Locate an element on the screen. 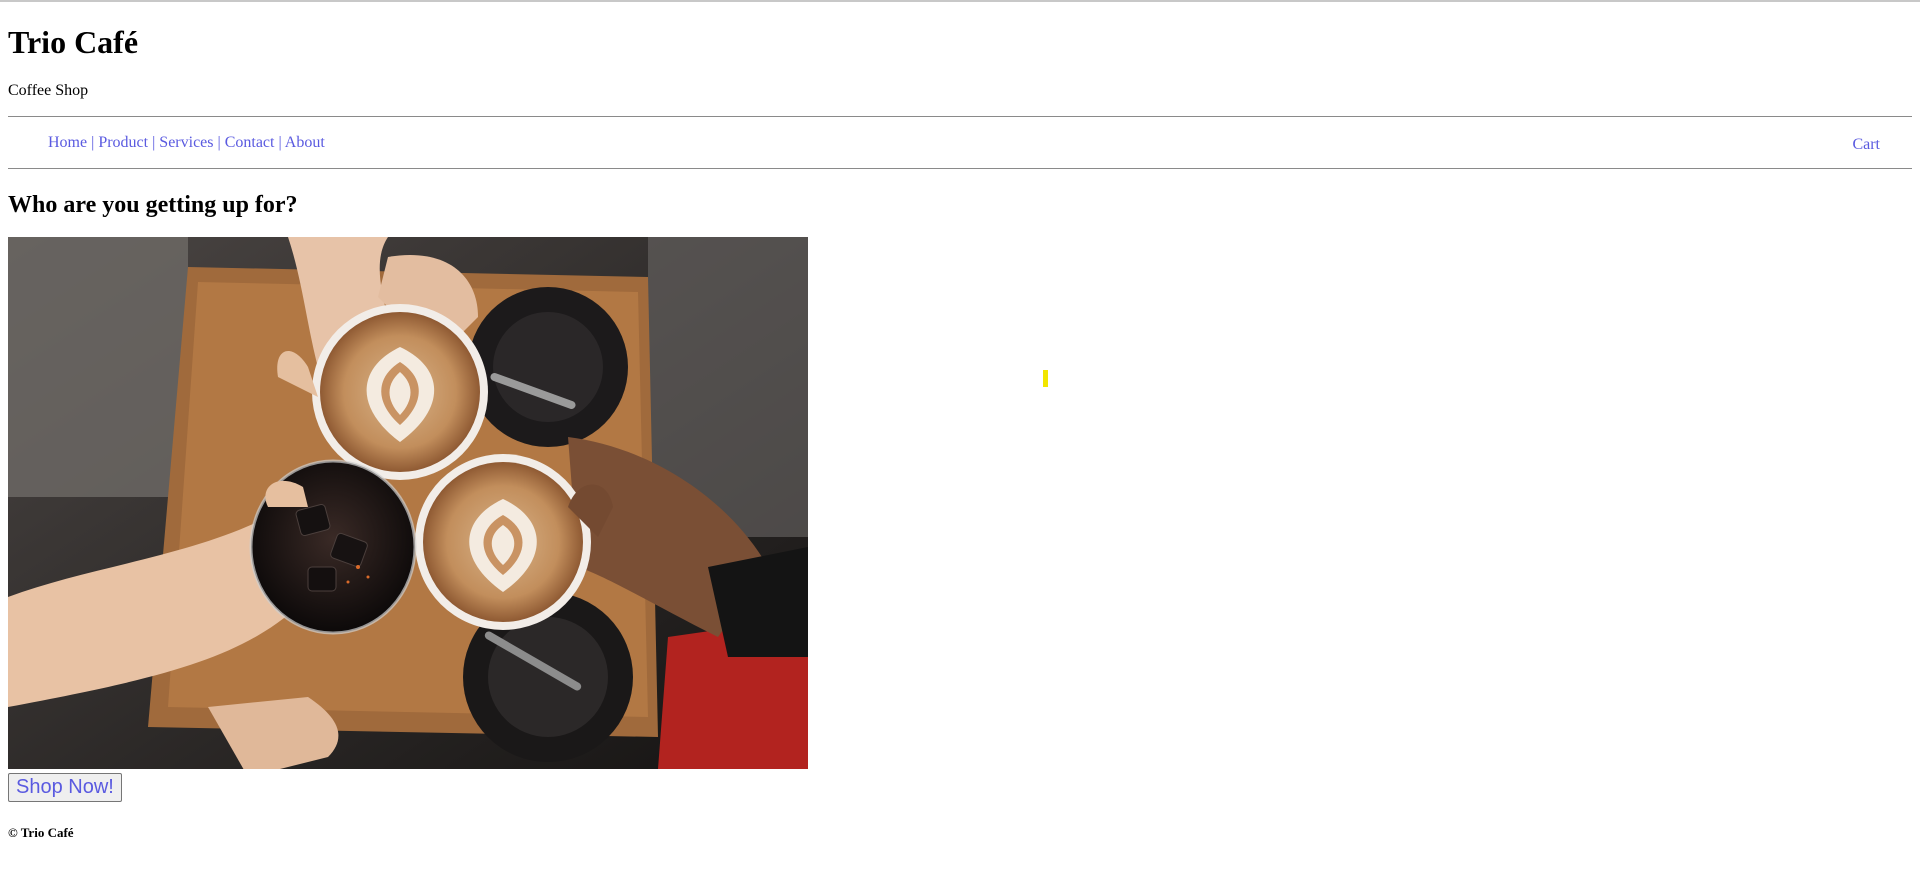 The height and width of the screenshot is (892, 1920). site-tagline: Coffee Shop is located at coordinates (48, 90).